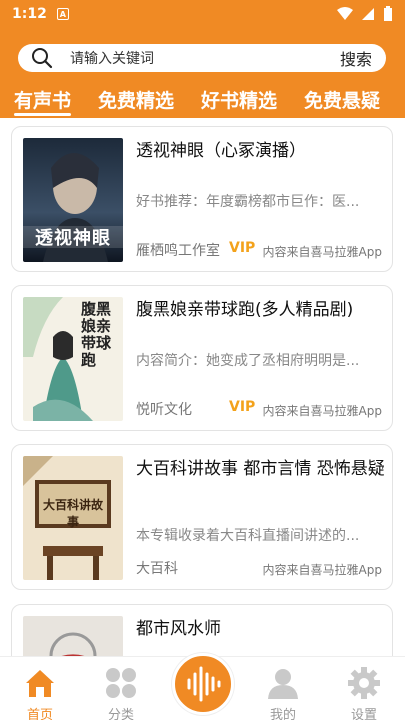  Describe the element at coordinates (363, 714) in the screenshot. I see `nav-settings-label: 设置` at that location.